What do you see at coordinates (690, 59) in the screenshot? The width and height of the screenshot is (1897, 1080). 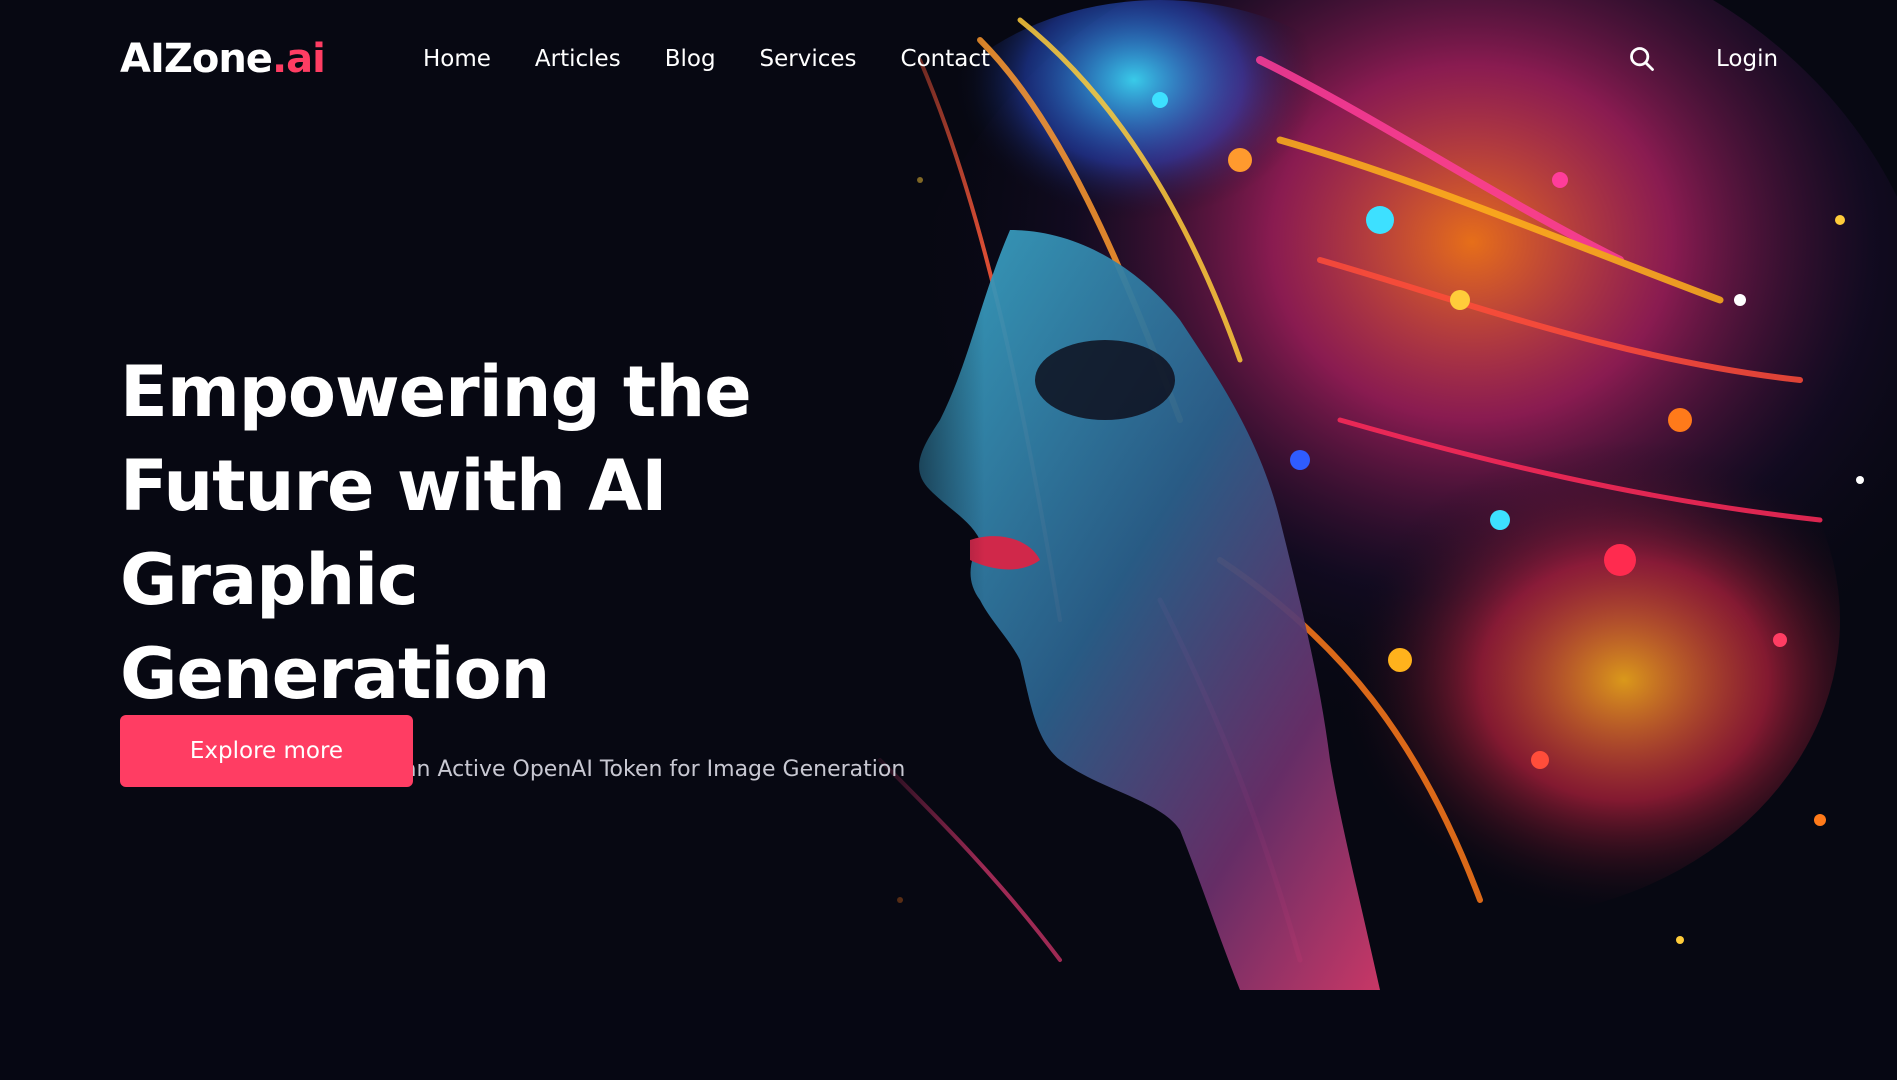 I see `nav-link-blog: Blog` at bounding box center [690, 59].